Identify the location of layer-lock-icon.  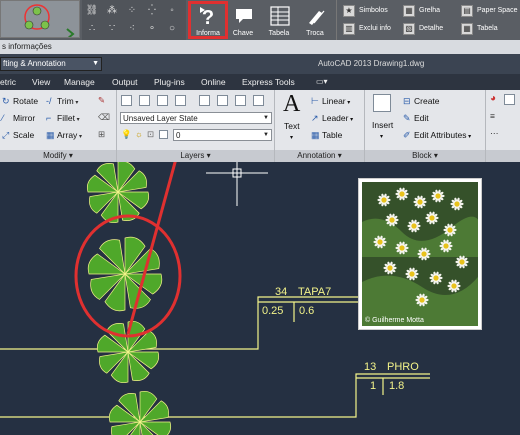
(222, 100).